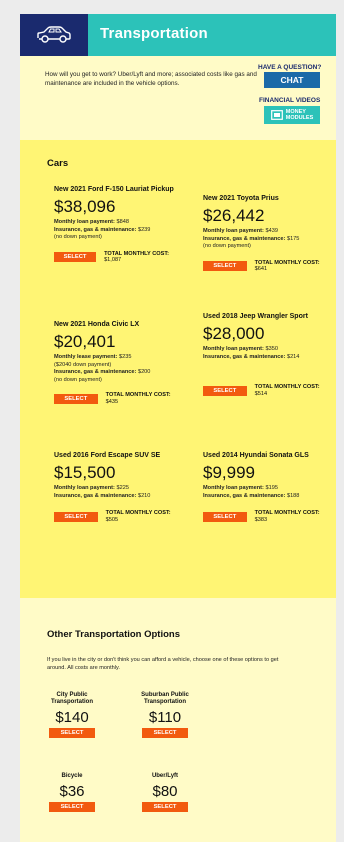 The image size is (344, 842). Describe the element at coordinates (102, 372) in the screenshot. I see `car-insurance-line: Insurance, gas & maintenance: $200` at that location.